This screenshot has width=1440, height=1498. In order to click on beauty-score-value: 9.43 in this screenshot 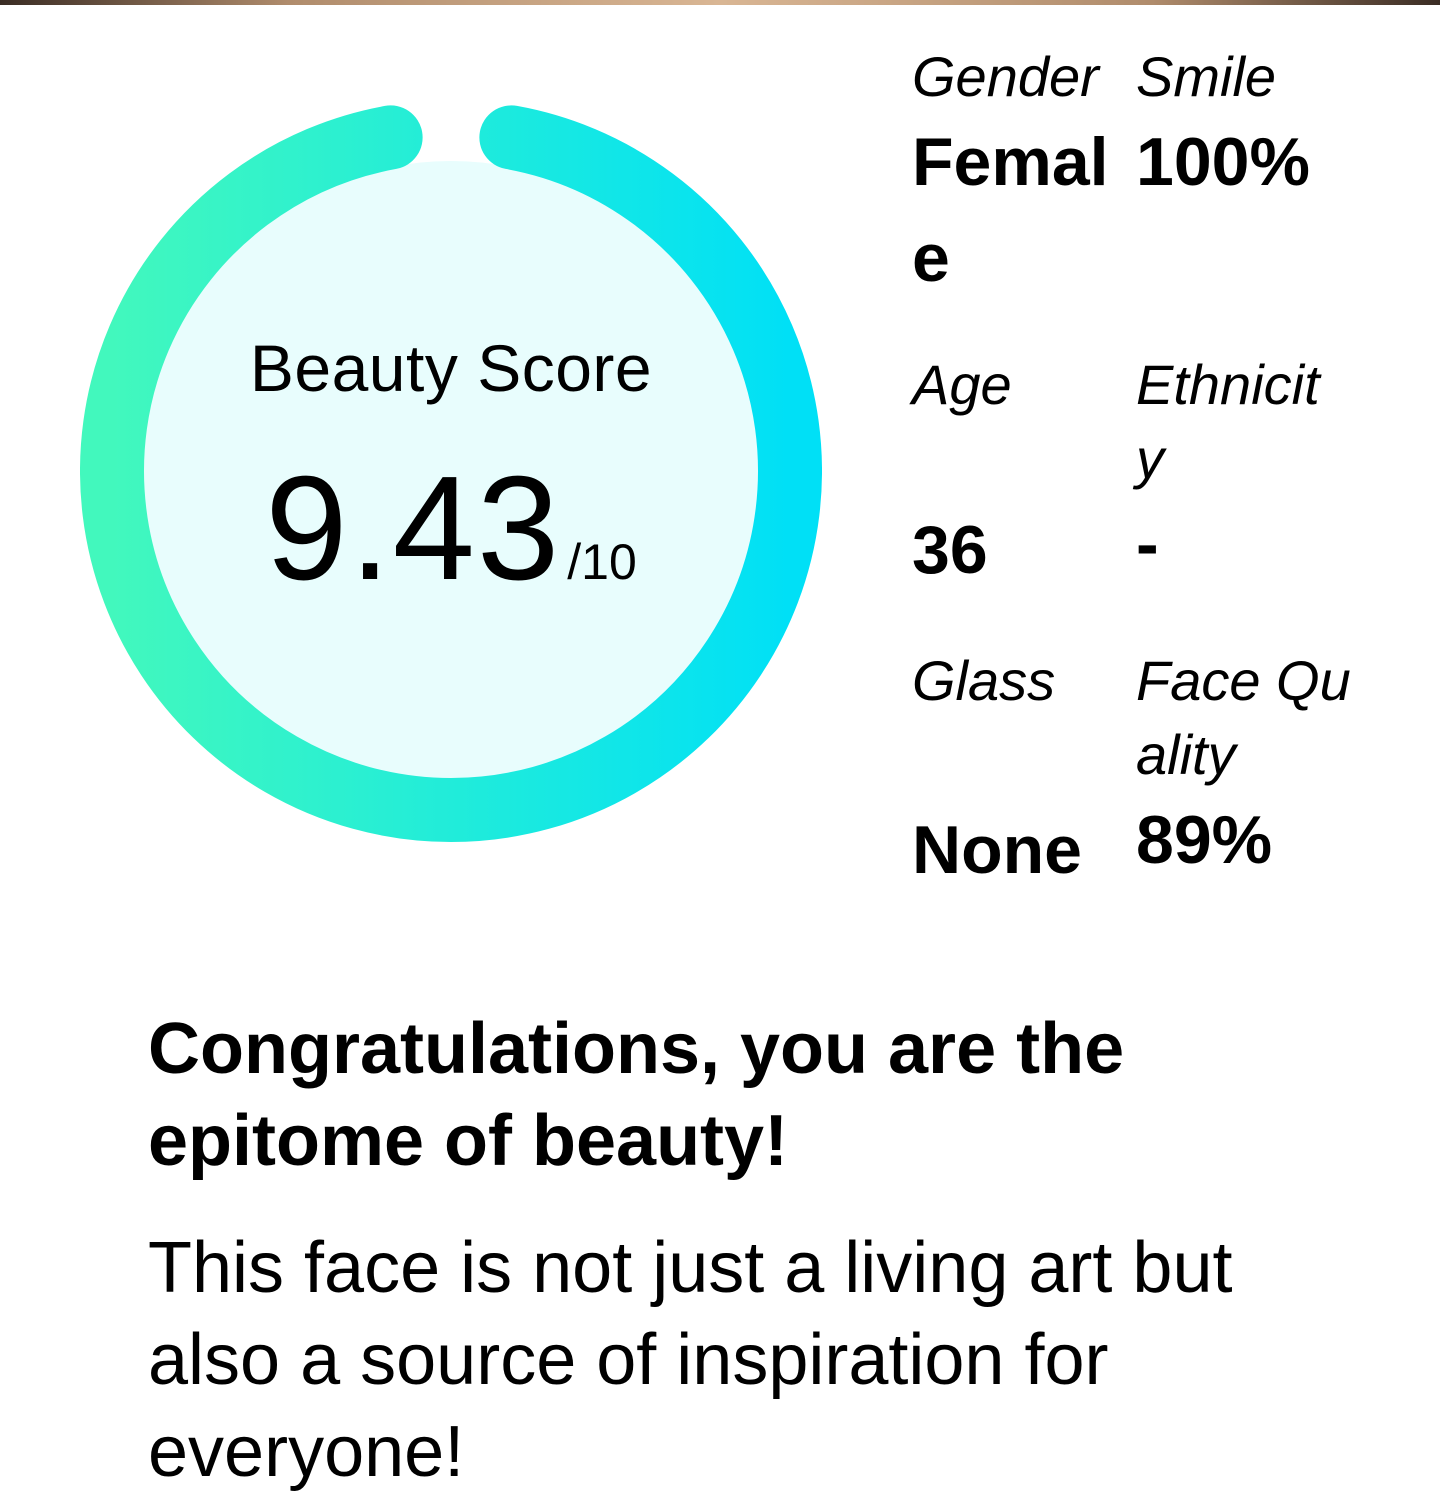, I will do `click(413, 528)`.